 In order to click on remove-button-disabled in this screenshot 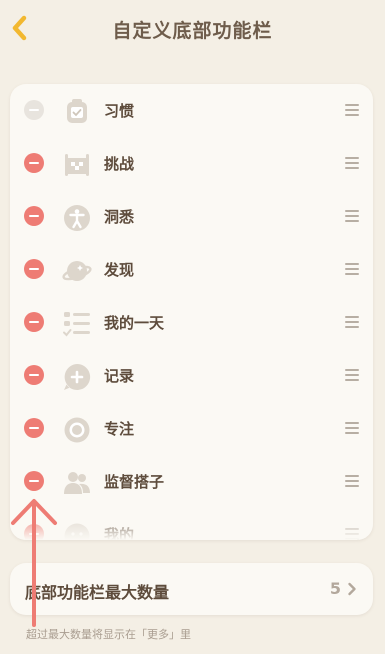, I will do `click(34, 110)`.